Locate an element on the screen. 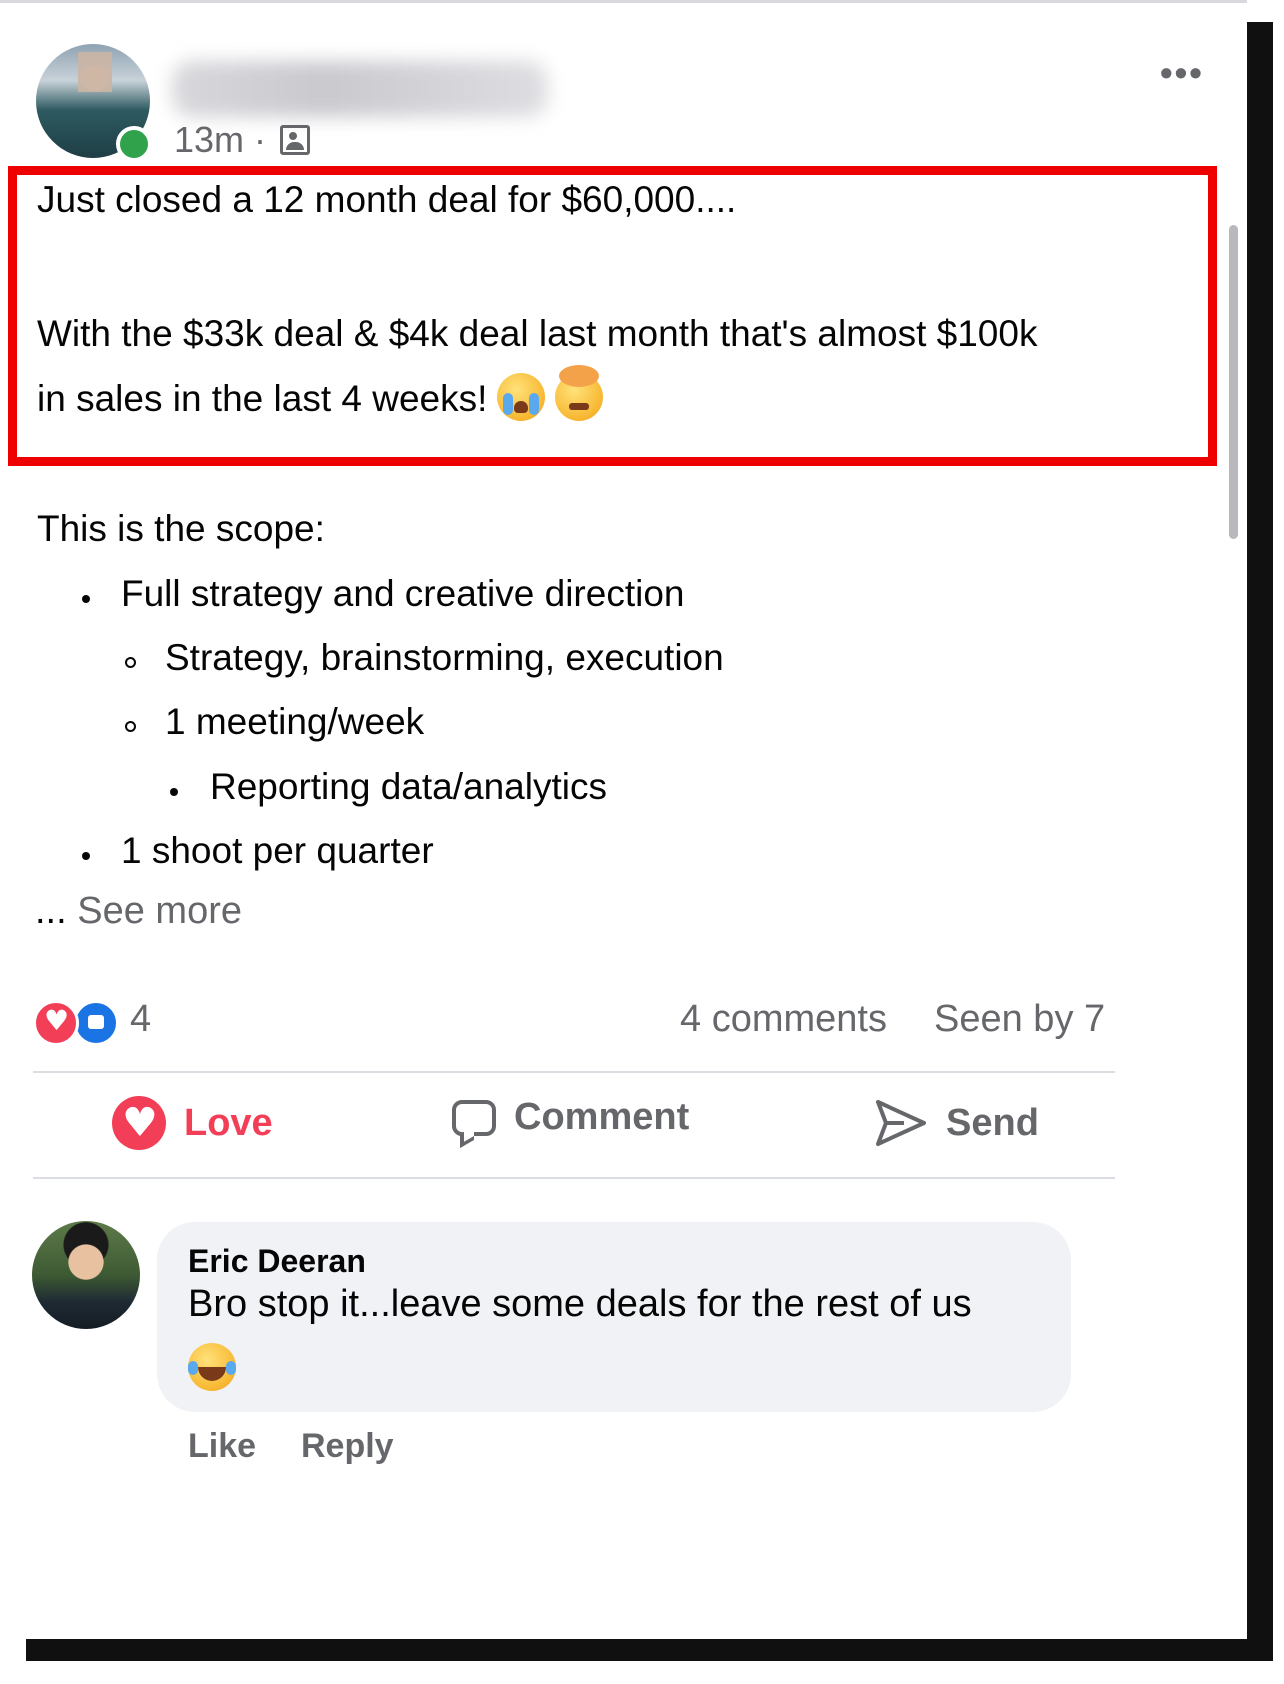 This screenshot has height=1684, width=1284. more-options-icon: ••• is located at coordinates (1182, 73).